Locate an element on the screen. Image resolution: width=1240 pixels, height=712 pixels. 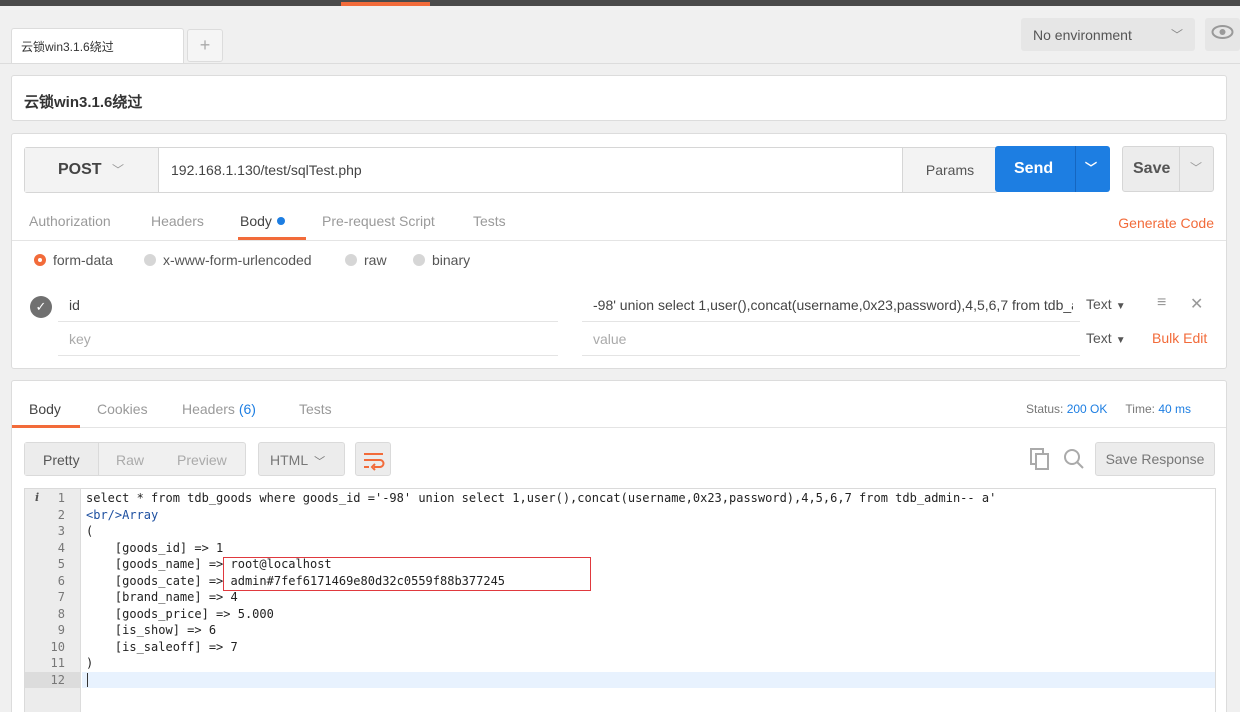
url-input: 192.168.1.130/test/sqlTest.php is located at coordinates (266, 170).